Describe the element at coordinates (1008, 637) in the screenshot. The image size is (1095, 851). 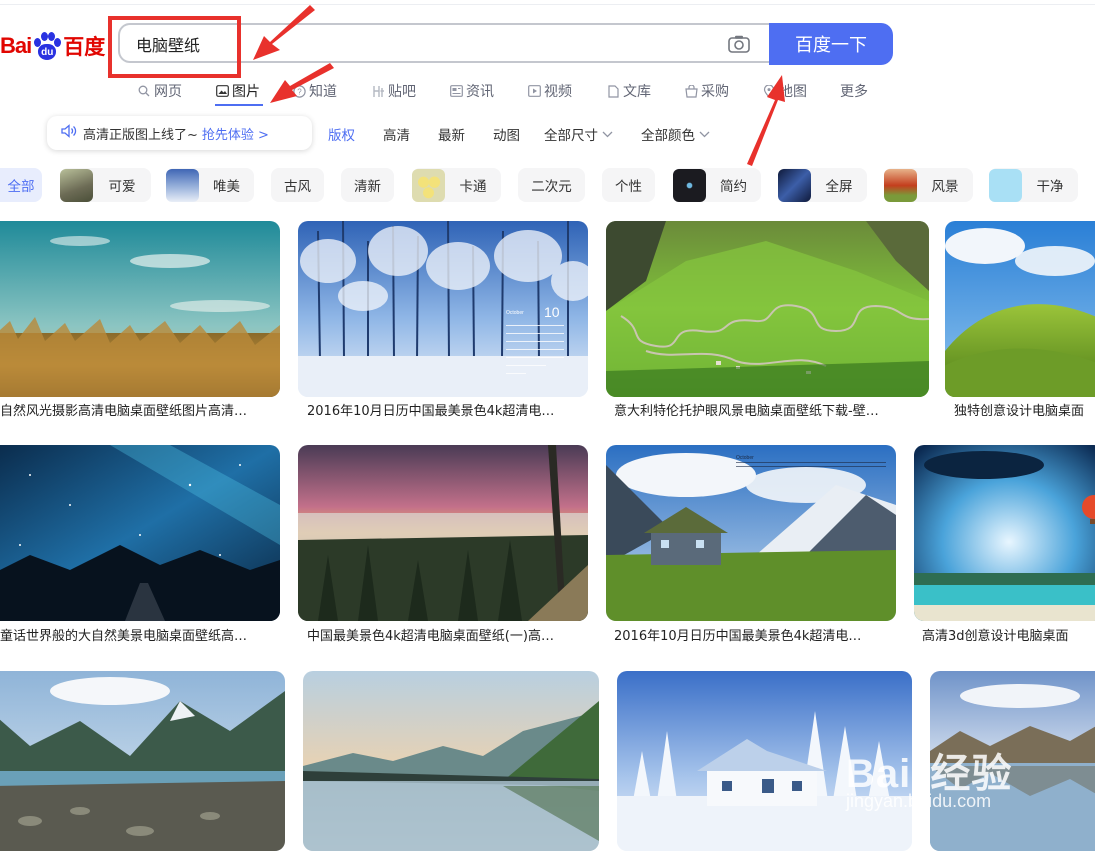
I see `result-caption: 高清3d创意设计电脑桌面` at that location.